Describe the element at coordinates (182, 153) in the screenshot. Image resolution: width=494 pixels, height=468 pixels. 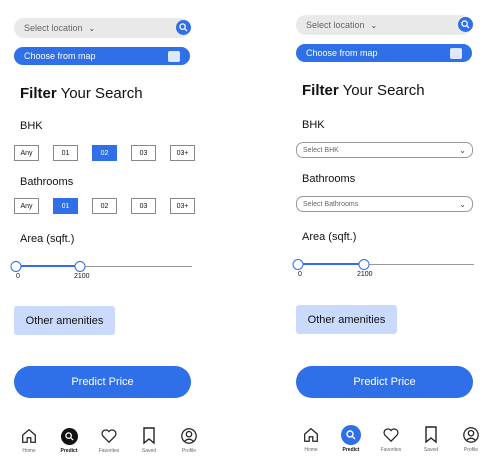
I see `bhk-option-03plus: 03+` at that location.